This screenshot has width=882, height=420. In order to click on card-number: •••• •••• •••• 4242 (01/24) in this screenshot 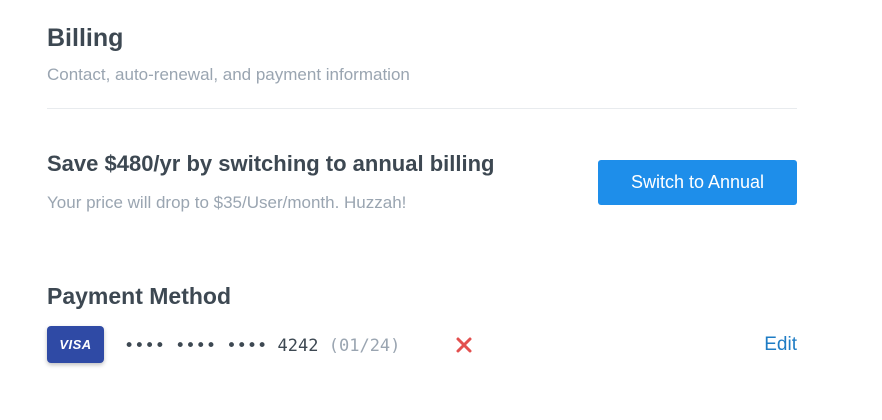, I will do `click(262, 346)`.